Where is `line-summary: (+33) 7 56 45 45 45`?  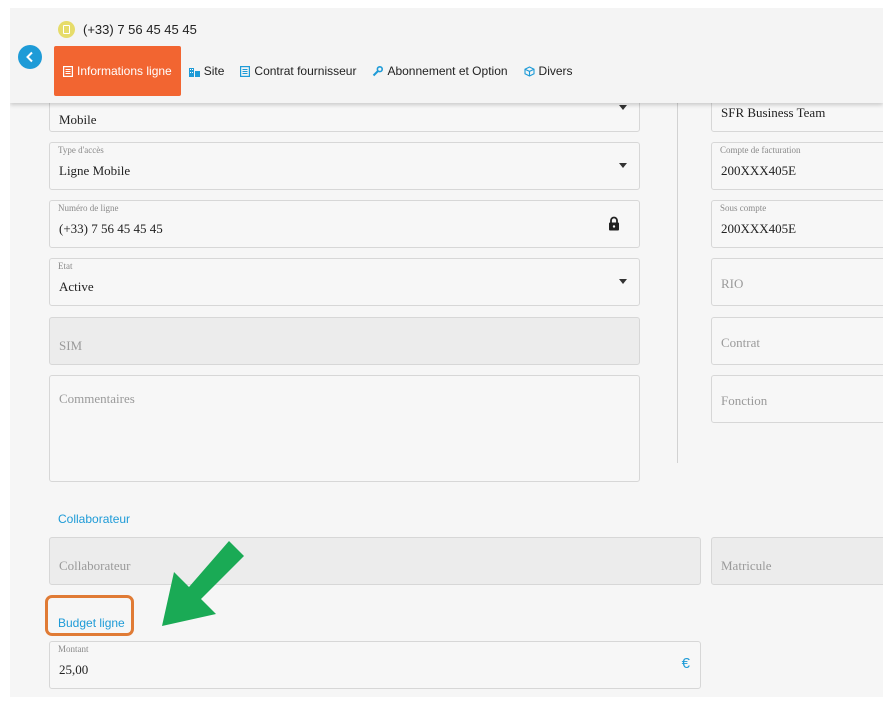 line-summary: (+33) 7 56 45 45 45 is located at coordinates (127, 29).